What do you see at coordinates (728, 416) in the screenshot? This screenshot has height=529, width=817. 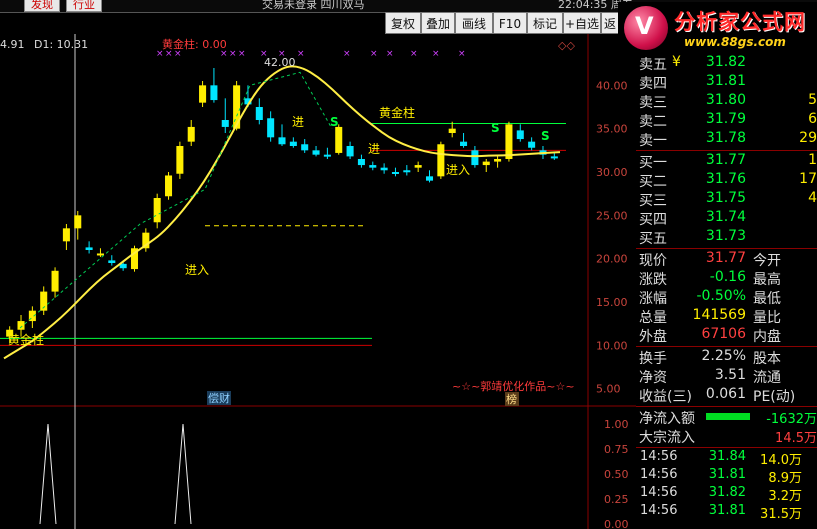 I see `inflow-bar` at bounding box center [728, 416].